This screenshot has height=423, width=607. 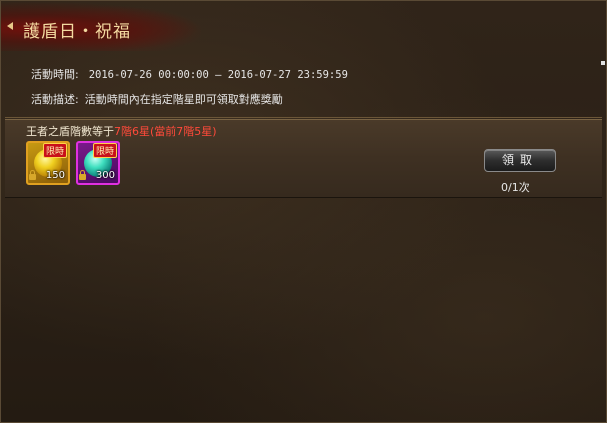 I want to click on claim-button: 領取, so click(x=520, y=160).